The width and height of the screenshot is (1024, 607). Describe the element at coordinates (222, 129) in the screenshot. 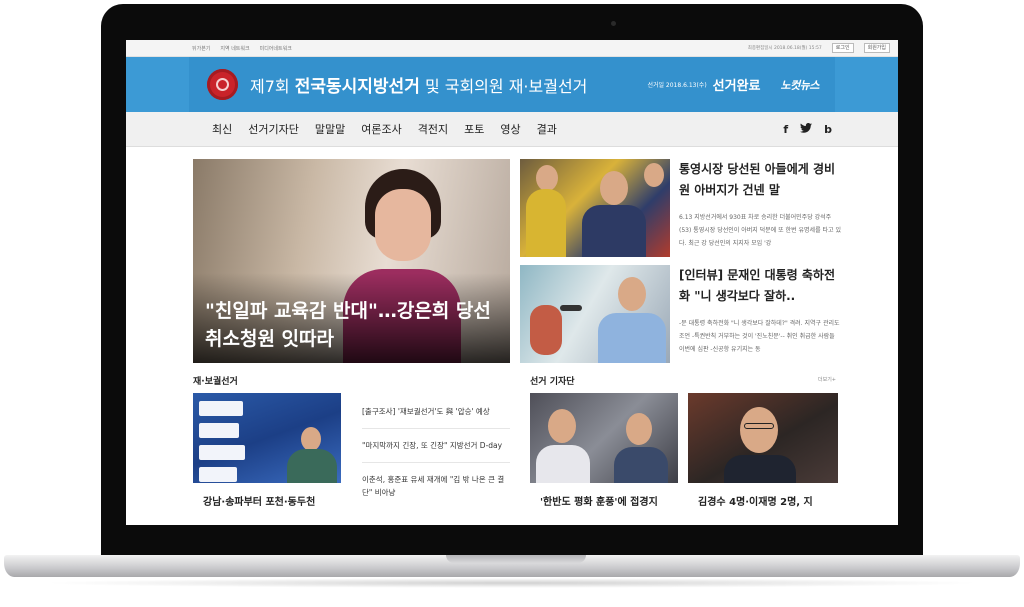

I see `nav-item-latest: 최신` at that location.